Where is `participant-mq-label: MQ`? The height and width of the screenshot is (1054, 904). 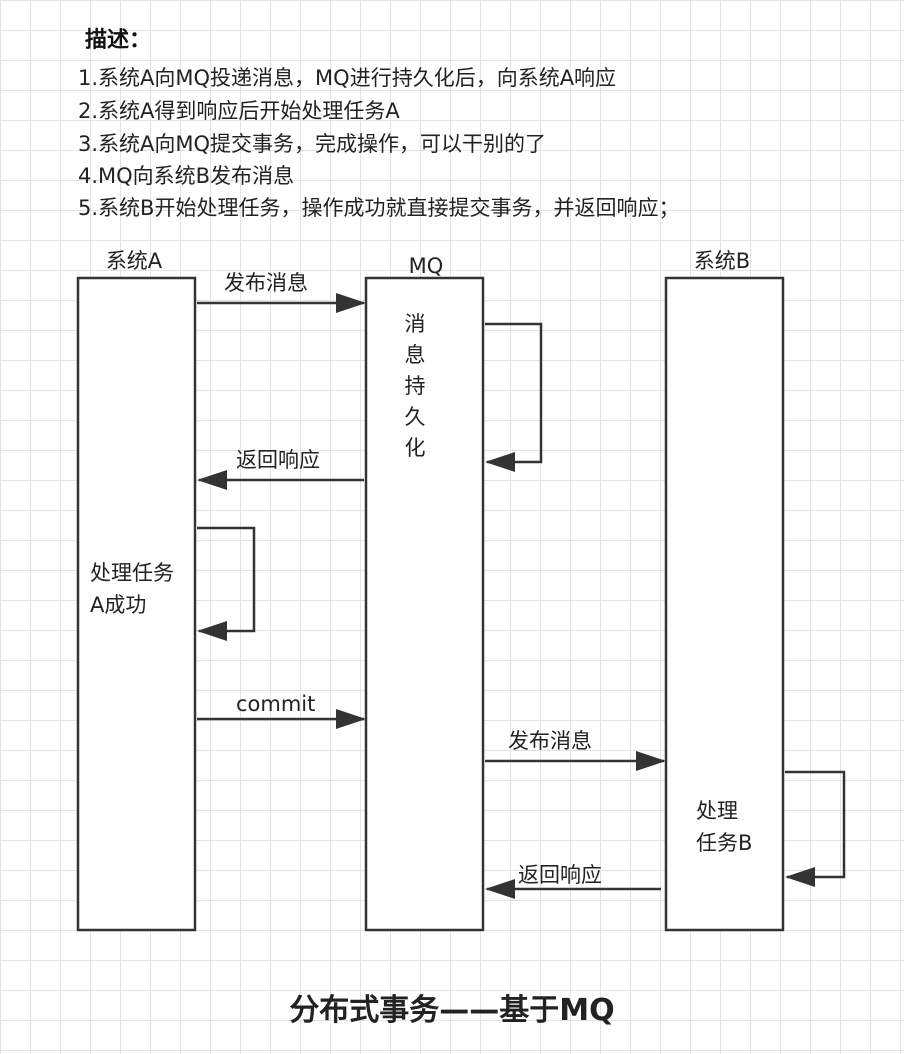 participant-mq-label: MQ is located at coordinates (426, 266).